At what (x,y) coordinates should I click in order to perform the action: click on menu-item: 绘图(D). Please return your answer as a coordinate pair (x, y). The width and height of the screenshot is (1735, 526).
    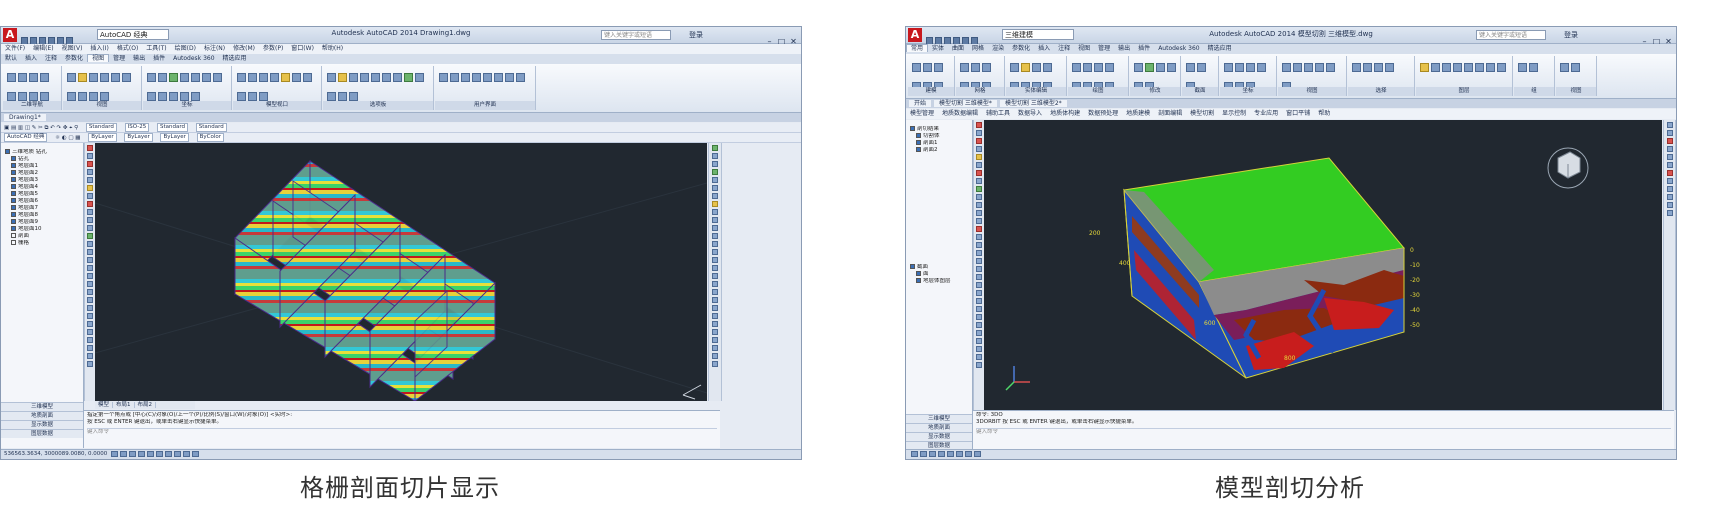
    Looking at the image, I should click on (185, 48).